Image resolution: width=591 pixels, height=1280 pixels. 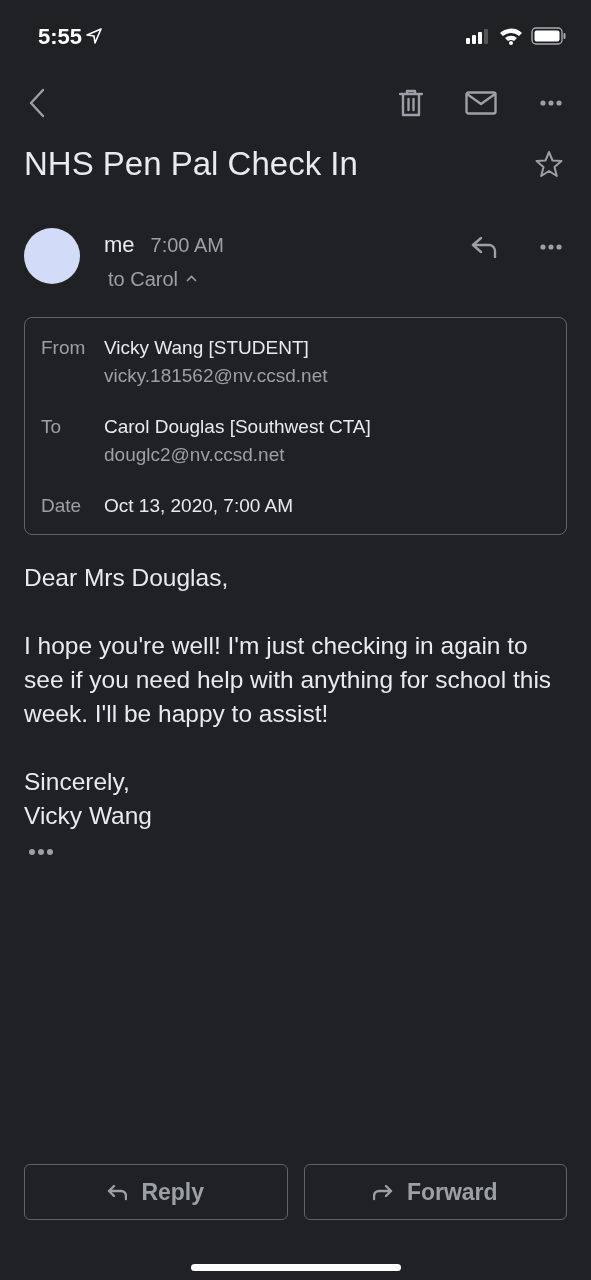 I want to click on location-arrow-icon, so click(x=94, y=36).